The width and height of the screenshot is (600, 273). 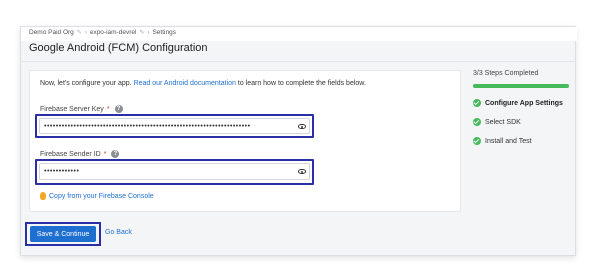 I want to click on sender-id-label: Firebase Sender ID * ?, so click(x=80, y=154).